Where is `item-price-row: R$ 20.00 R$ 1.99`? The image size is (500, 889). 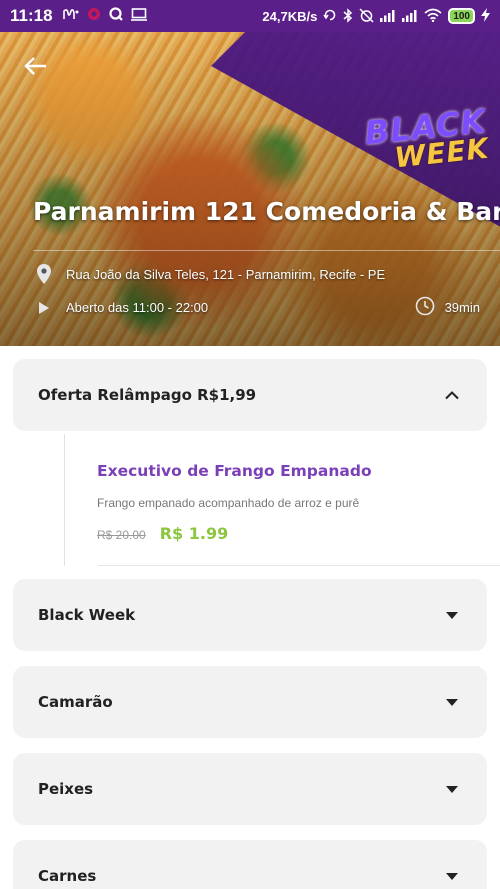
item-price-row: R$ 20.00 R$ 1.99 is located at coordinates (162, 533).